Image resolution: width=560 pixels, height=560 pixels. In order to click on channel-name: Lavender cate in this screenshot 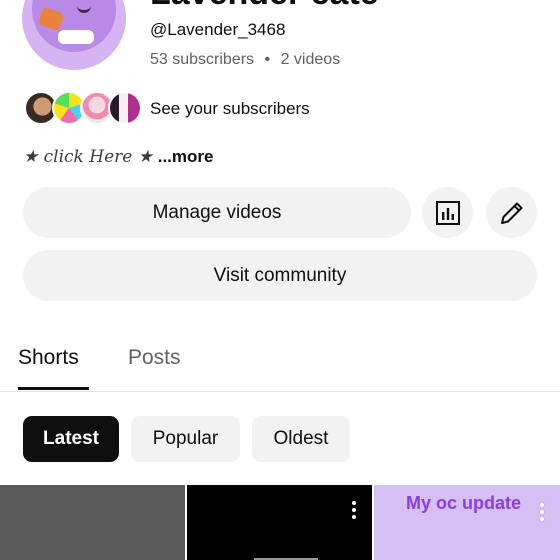, I will do `click(264, 6)`.